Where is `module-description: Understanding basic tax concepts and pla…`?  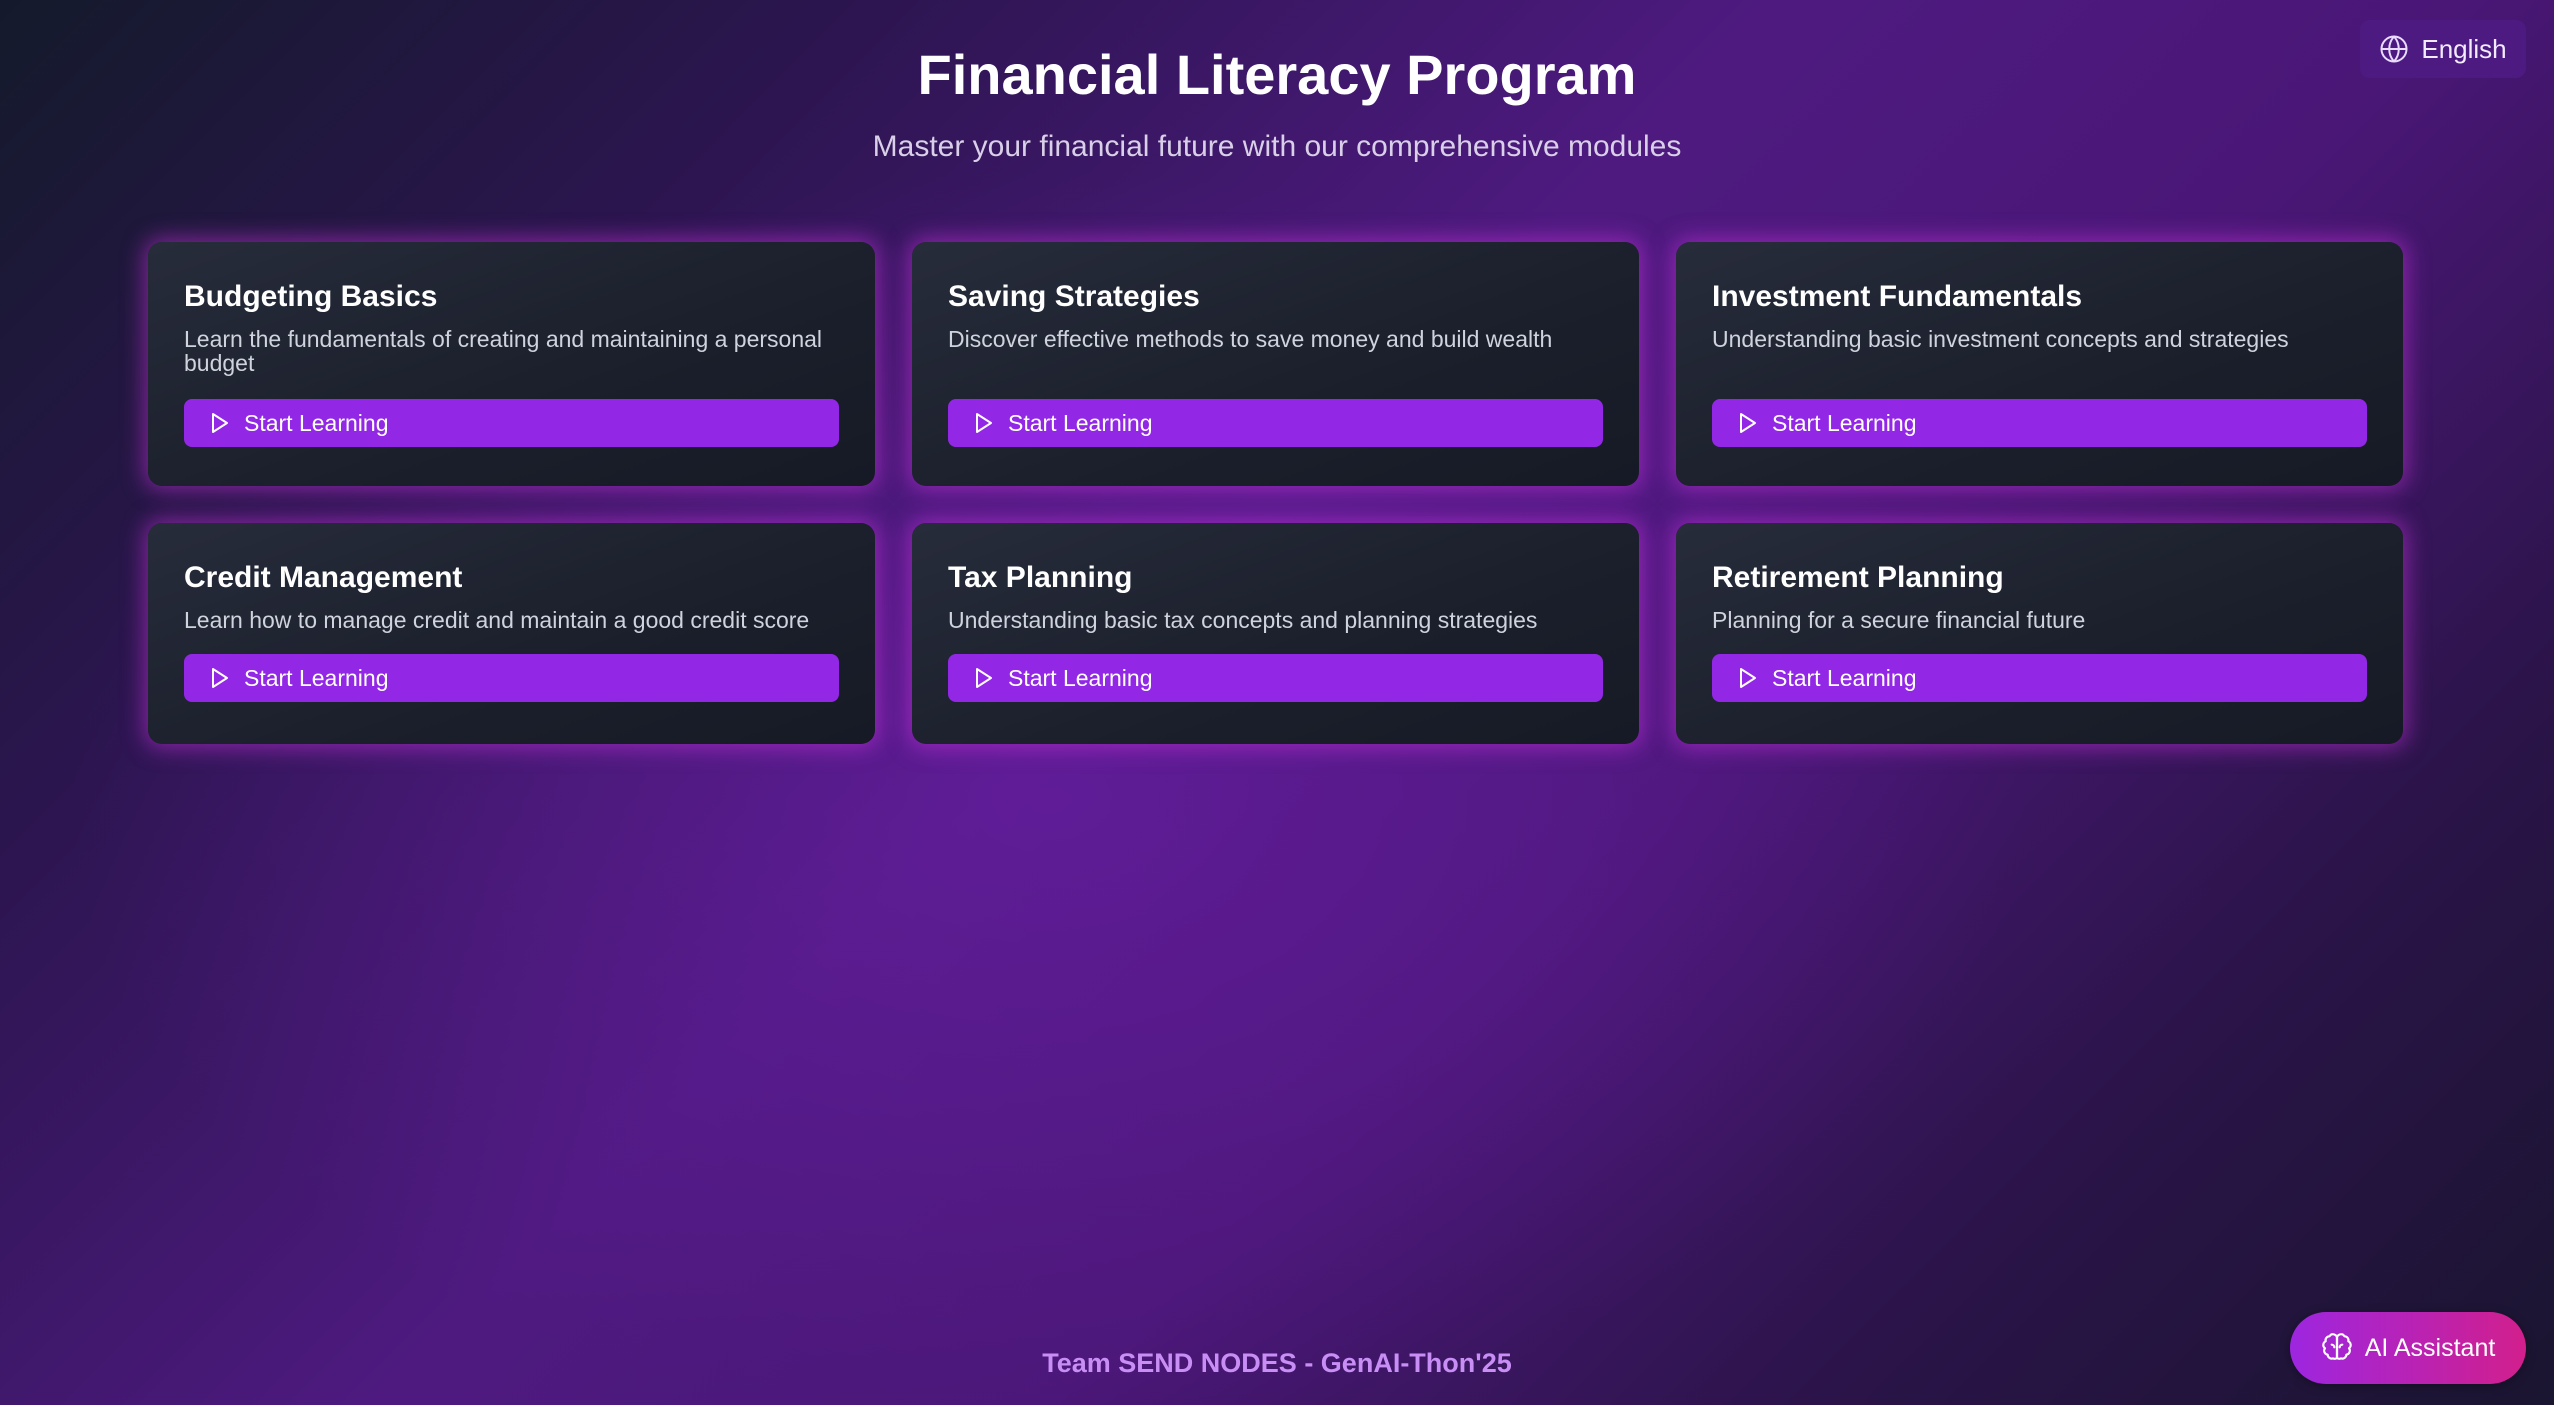 module-description: Understanding basic tax concepts and pla… is located at coordinates (1243, 620).